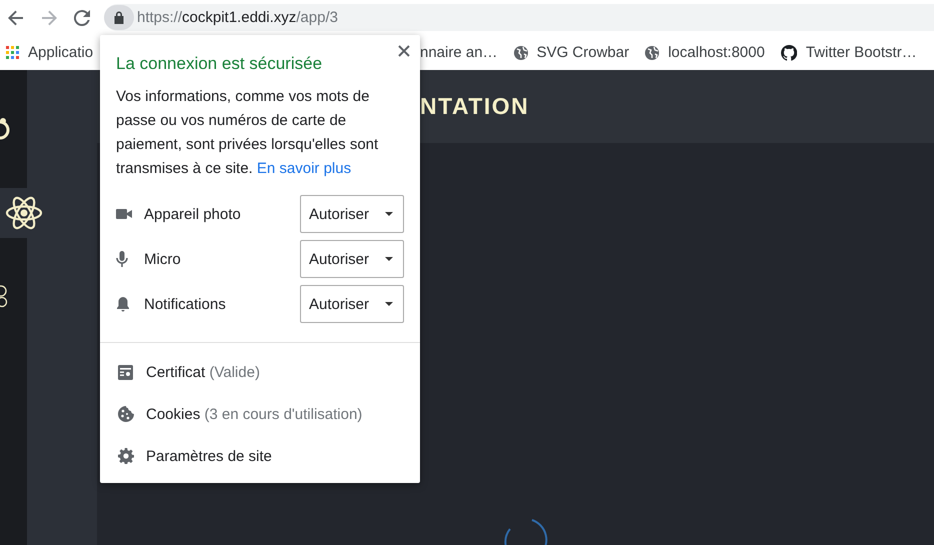  Describe the element at coordinates (519, 17) in the screenshot. I see `address-bar: https://cockpit1.eddi.xyz/app/3` at that location.